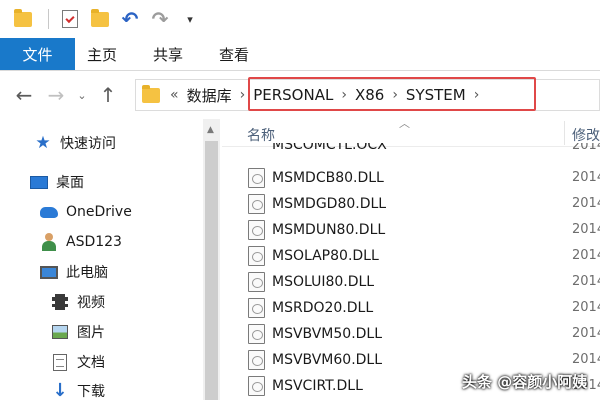 This screenshot has height=400, width=600. Describe the element at coordinates (327, 359) in the screenshot. I see `file-name: MSVBVM60.DLL` at that location.